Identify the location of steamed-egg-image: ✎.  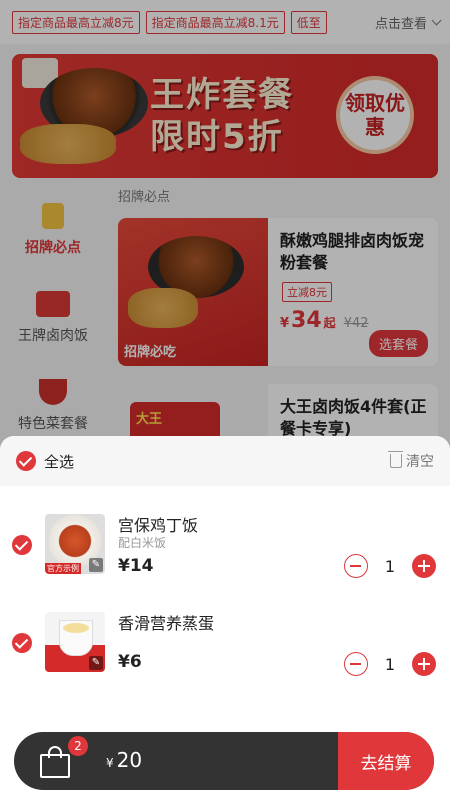
(75, 642).